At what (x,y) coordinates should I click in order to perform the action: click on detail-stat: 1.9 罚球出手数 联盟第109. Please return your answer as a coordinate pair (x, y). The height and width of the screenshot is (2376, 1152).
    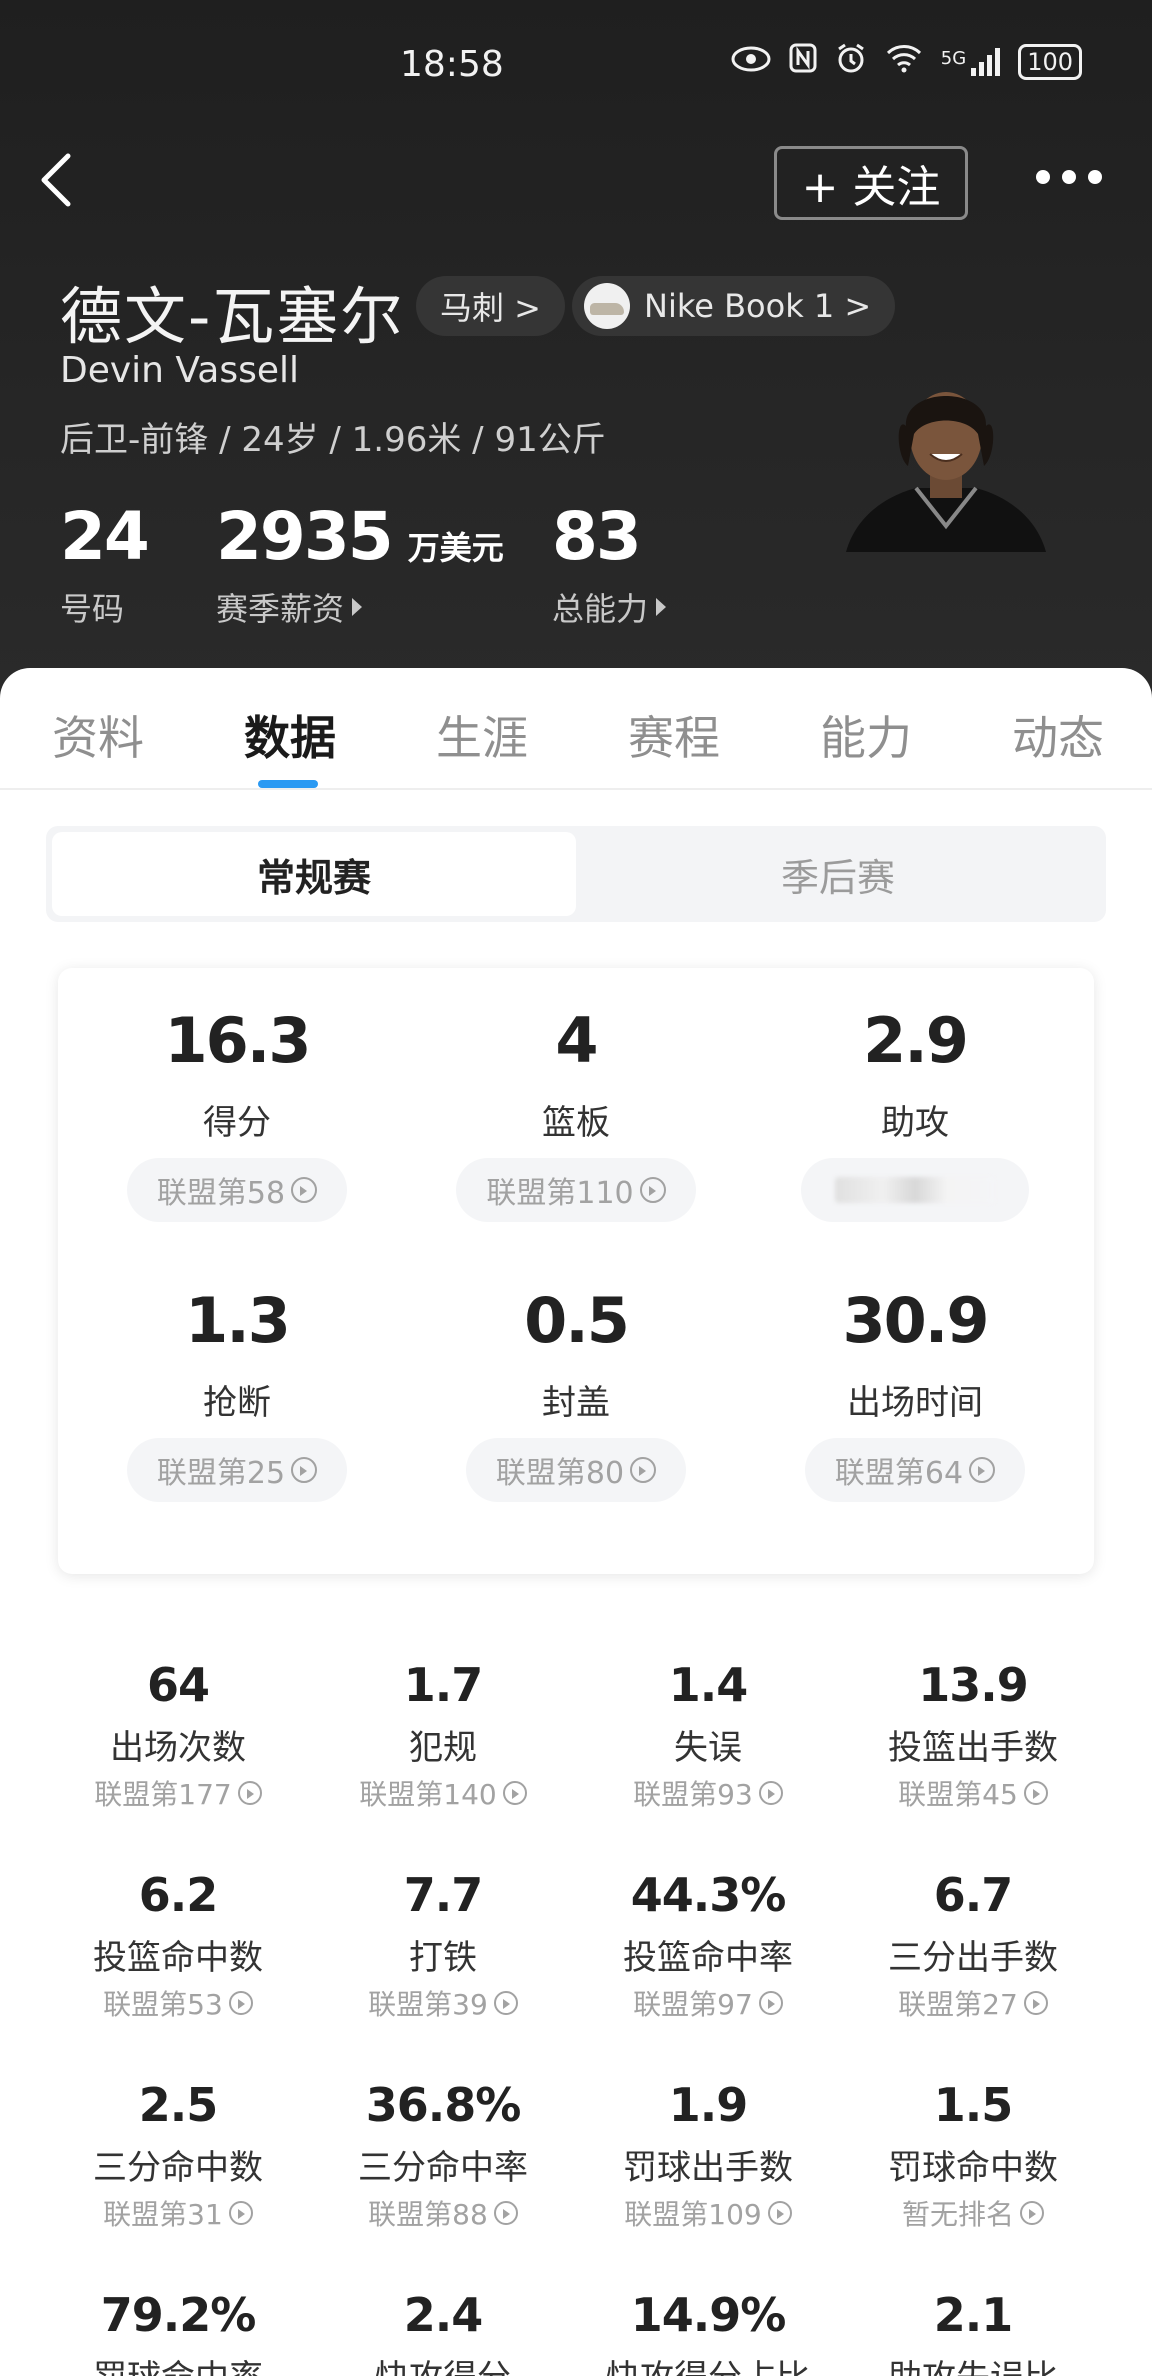
    Looking at the image, I should click on (708, 2155).